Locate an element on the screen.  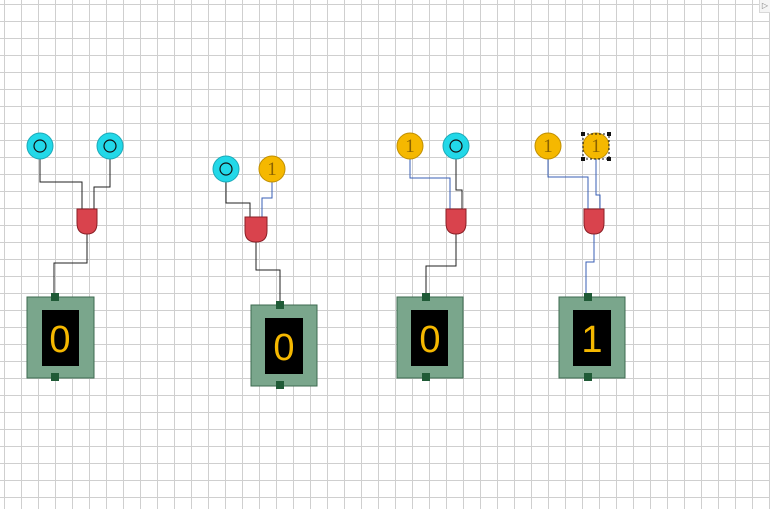
circuit-1: 0 is located at coordinates (75, 256).